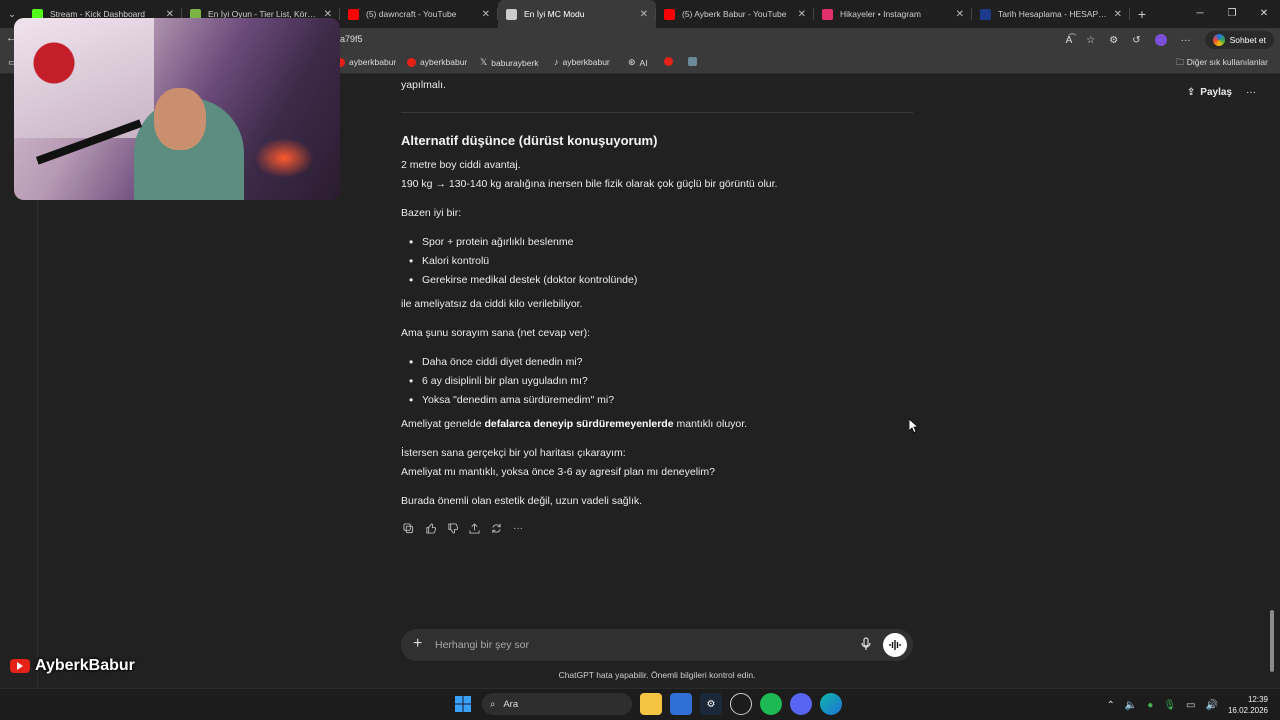 This screenshot has height=720, width=1280. Describe the element at coordinates (1142, 14) in the screenshot. I see `new-tab-button: +` at that location.